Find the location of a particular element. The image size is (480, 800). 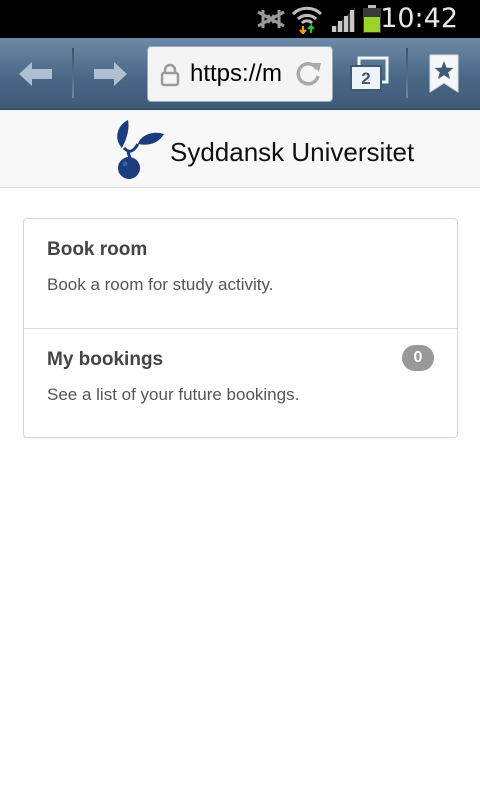

forward-arrow-icon is located at coordinates (110, 74).